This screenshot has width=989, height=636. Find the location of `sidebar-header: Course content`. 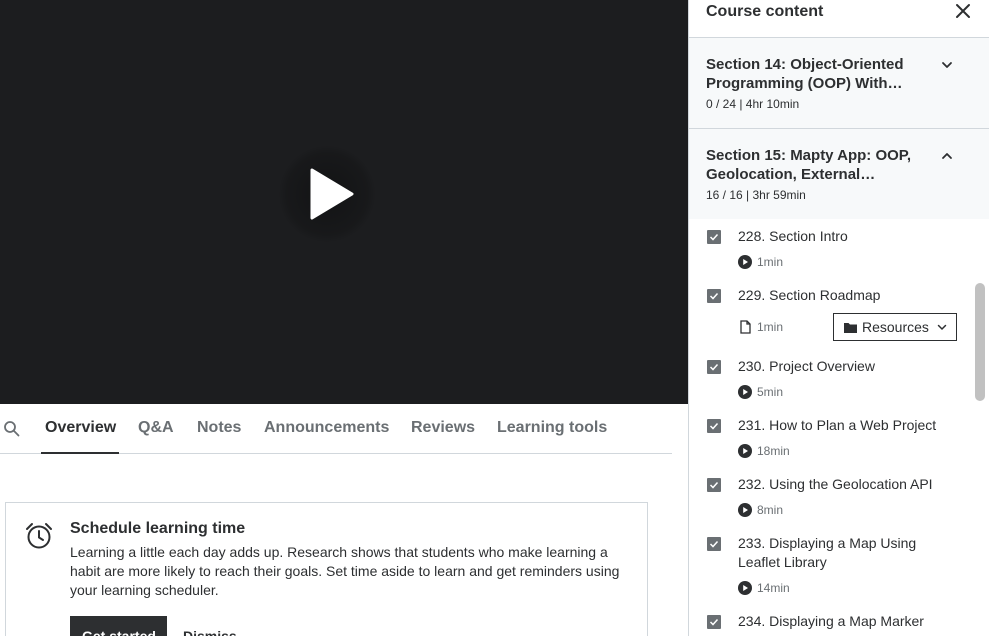

sidebar-header: Course content is located at coordinates (839, 19).